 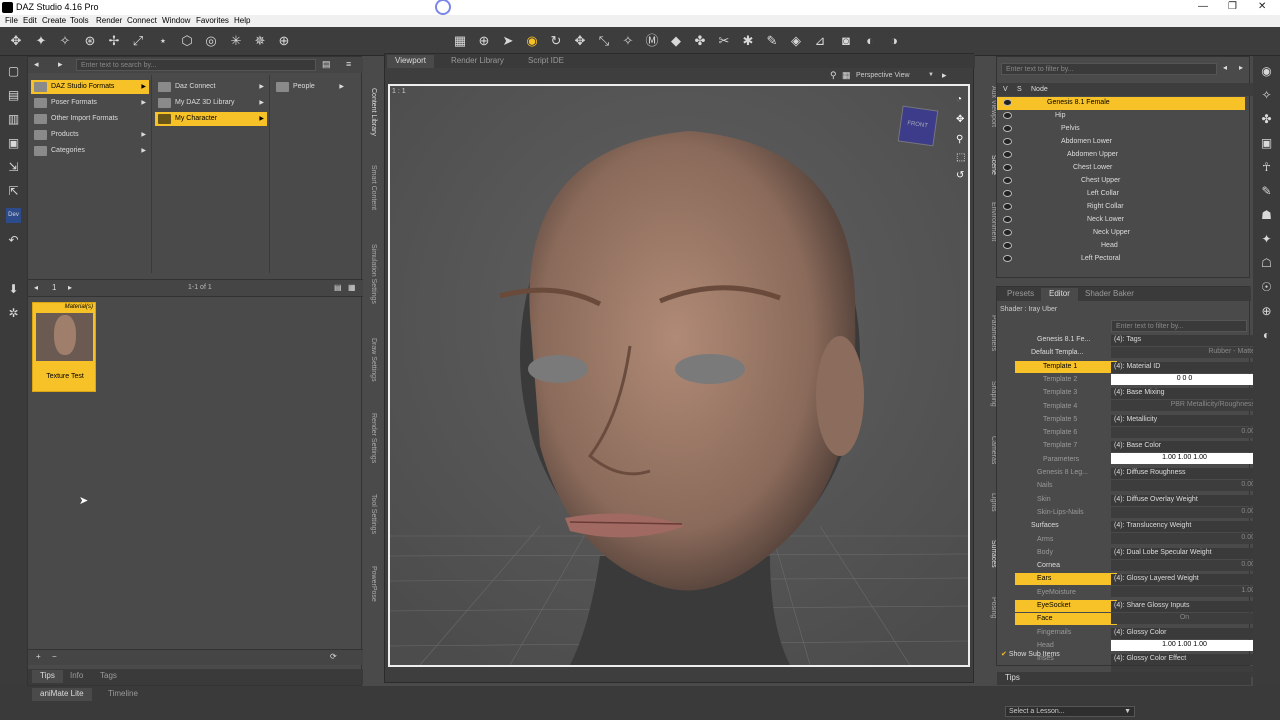 What do you see at coordinates (1203, 6) in the screenshot?
I see `minimize-button: —` at bounding box center [1203, 6].